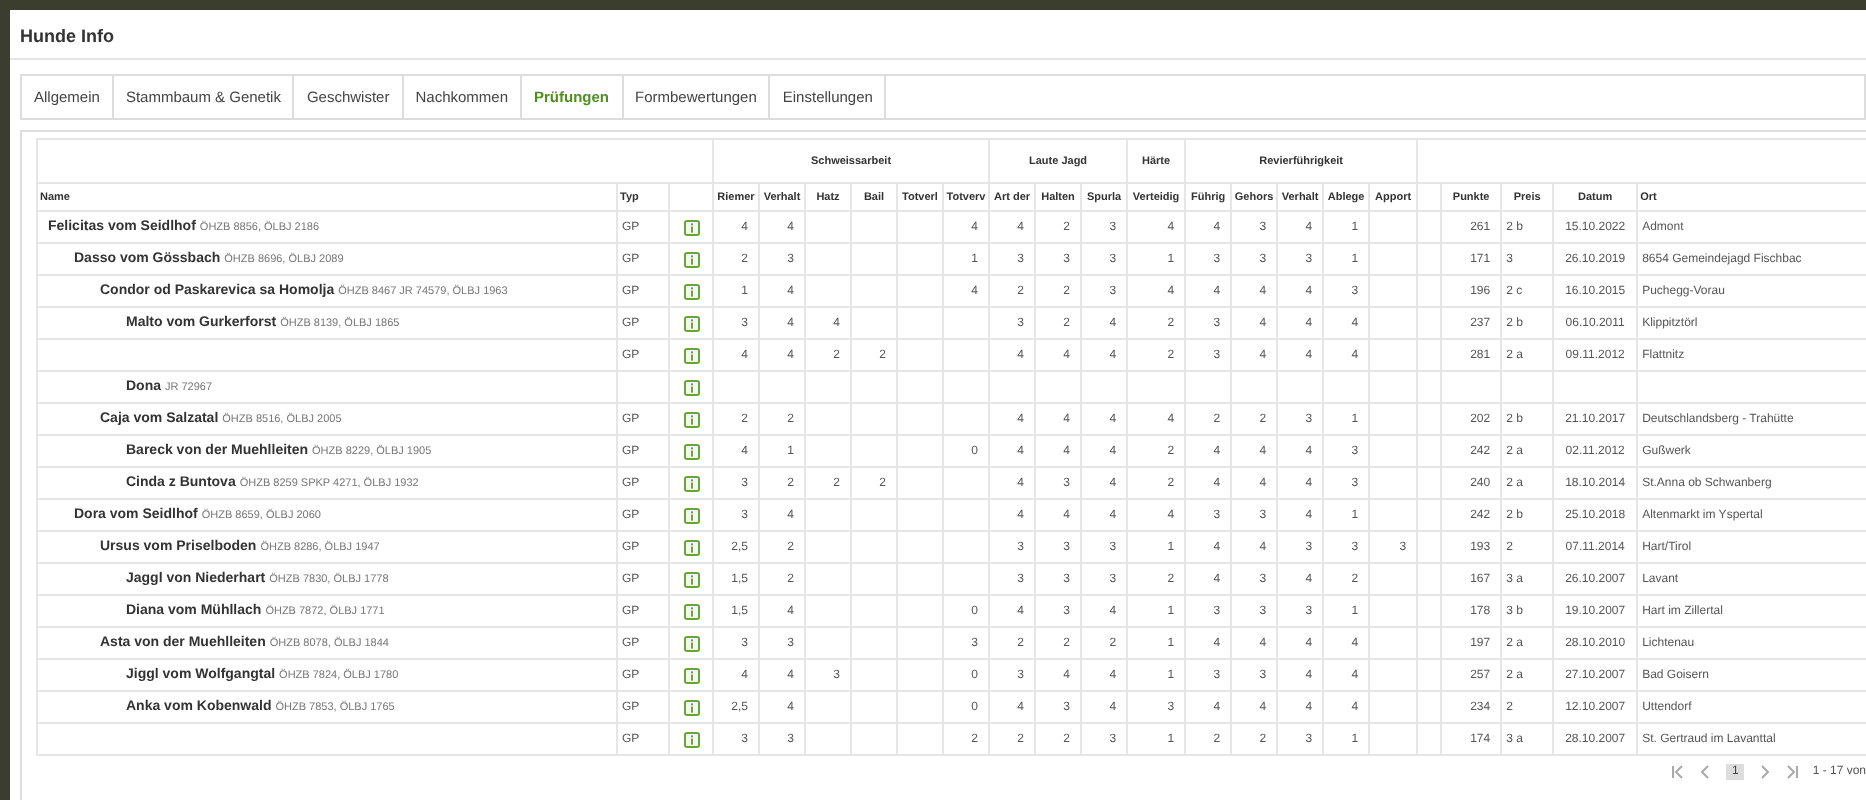  I want to click on dialog-title: Hunde Info, so click(66, 37).